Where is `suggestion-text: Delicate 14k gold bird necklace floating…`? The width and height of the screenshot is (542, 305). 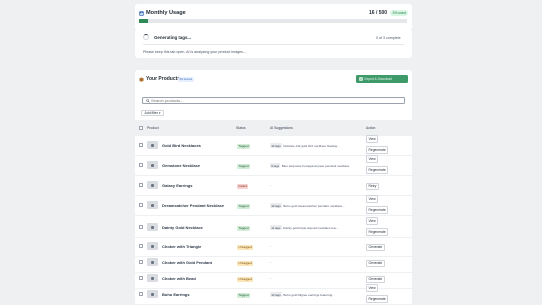
suggestion-text: Delicate 14k gold bird necklace floating… is located at coordinates (311, 145).